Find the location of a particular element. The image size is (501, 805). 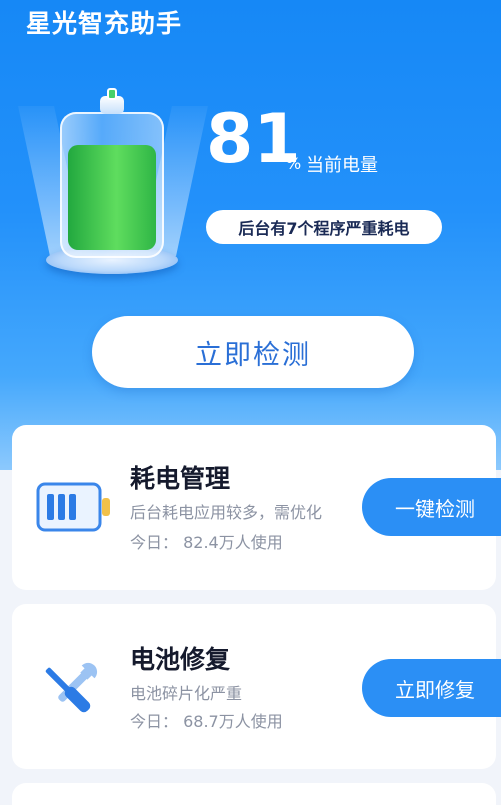

background-drain-badge: 后台有7个程序严重耗电 is located at coordinates (324, 227).